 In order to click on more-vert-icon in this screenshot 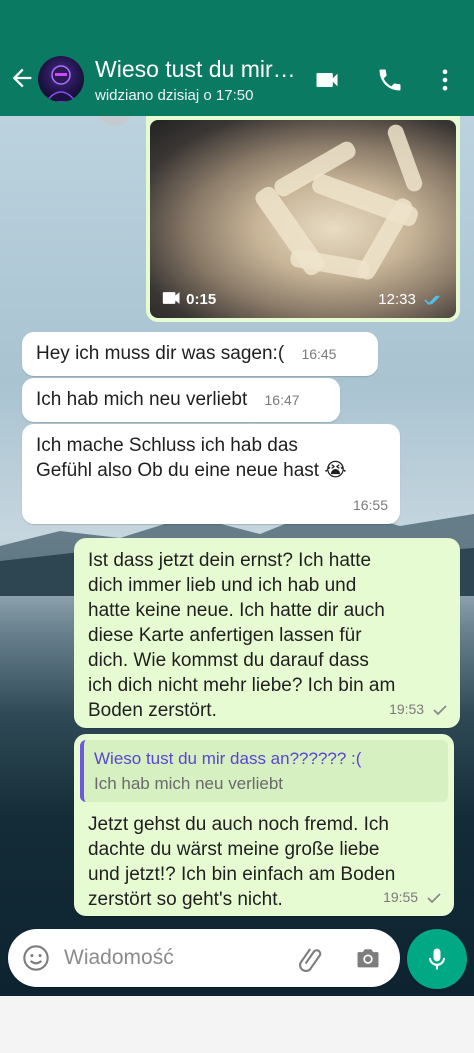, I will do `click(445, 80)`.